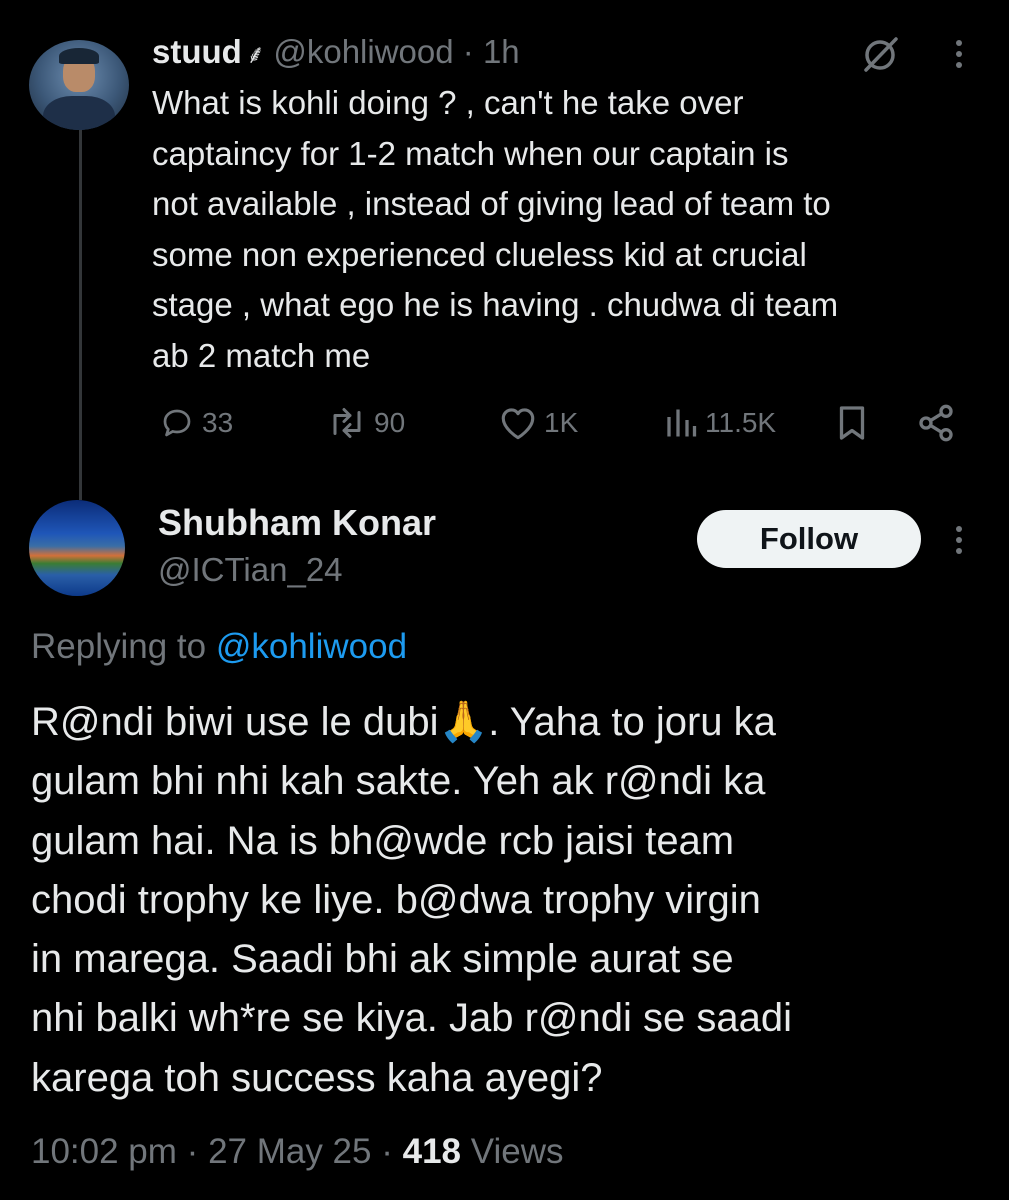 The height and width of the screenshot is (1200, 1009). Describe the element at coordinates (311, 646) in the screenshot. I see `replying-mention: @kohliwood` at that location.